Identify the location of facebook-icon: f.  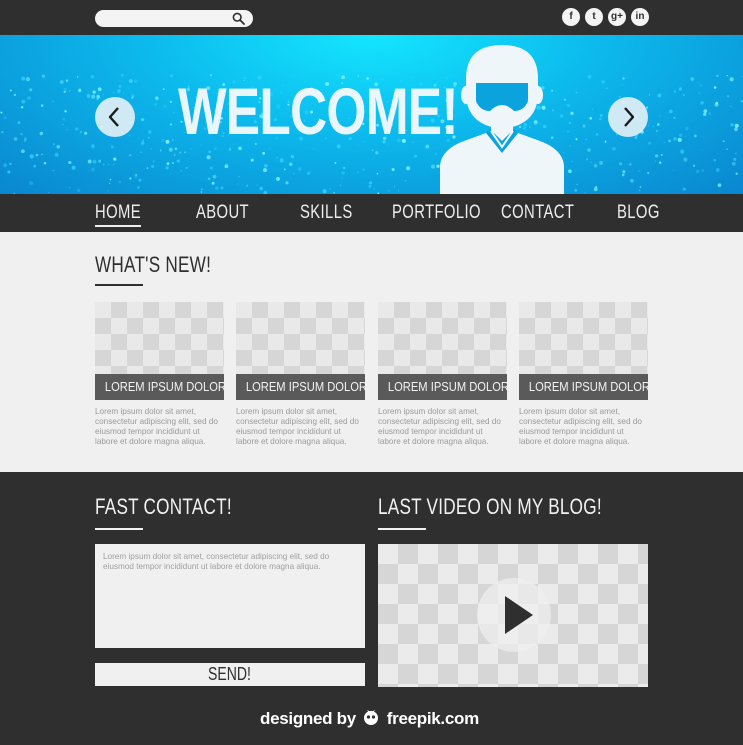
(571, 17).